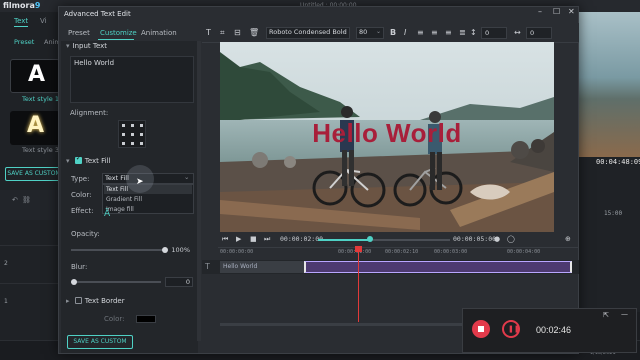 The width and height of the screenshot is (640, 360). I want to click on close-icon: ✕, so click(571, 11).